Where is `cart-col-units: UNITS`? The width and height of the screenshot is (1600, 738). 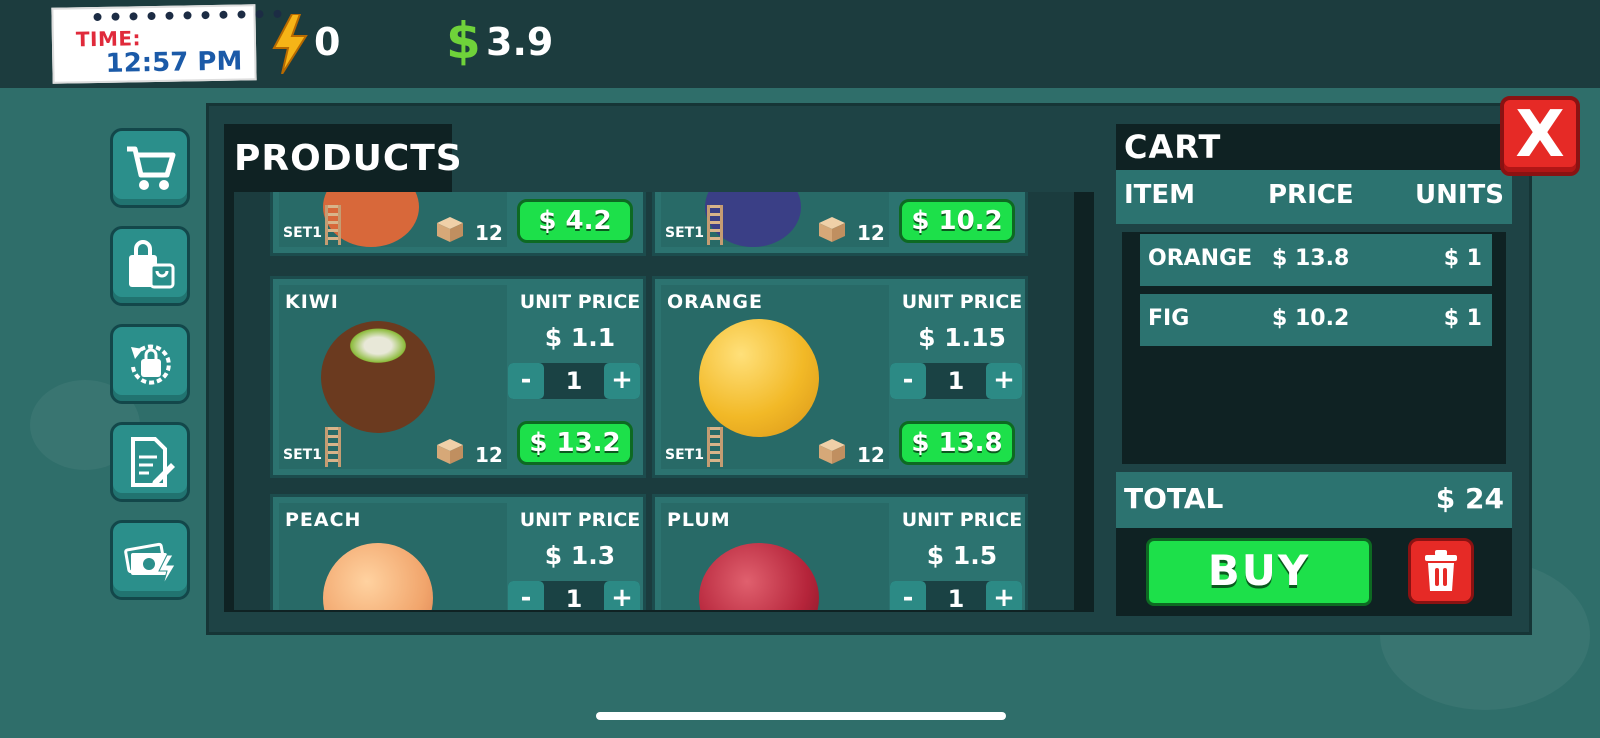
cart-col-units: UNITS is located at coordinates (1459, 195).